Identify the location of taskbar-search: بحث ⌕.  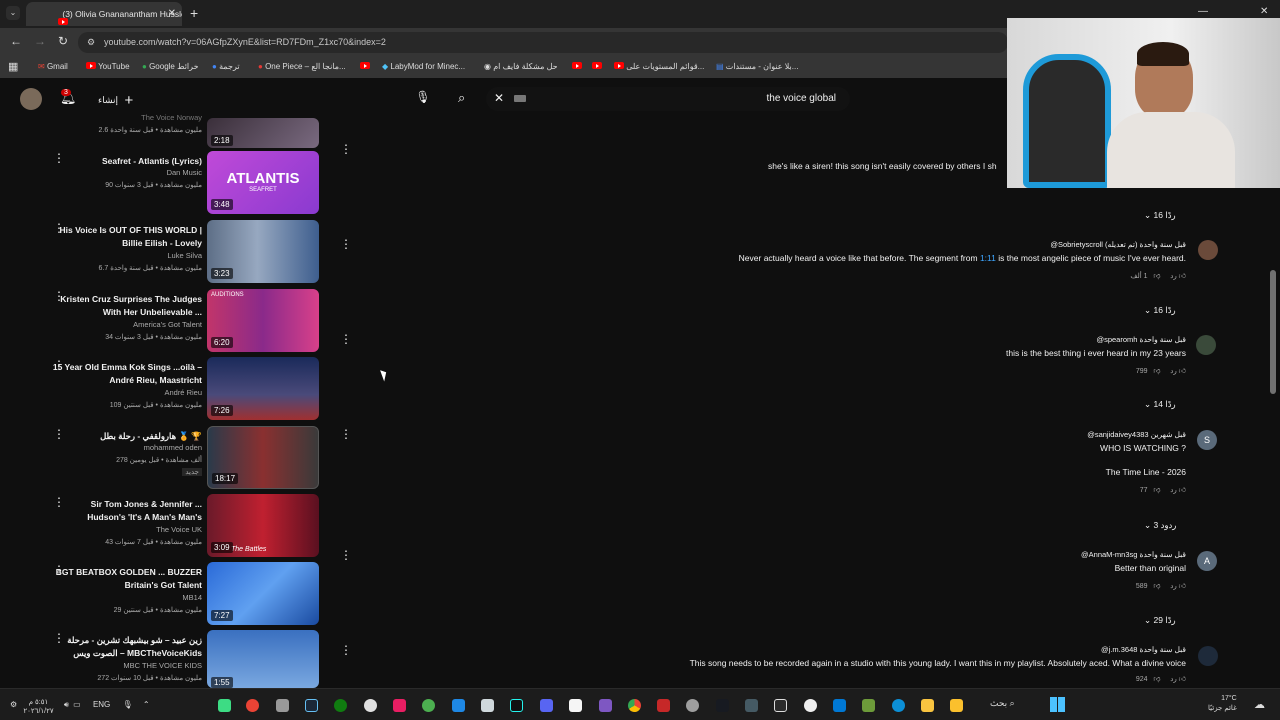
(1002, 703).